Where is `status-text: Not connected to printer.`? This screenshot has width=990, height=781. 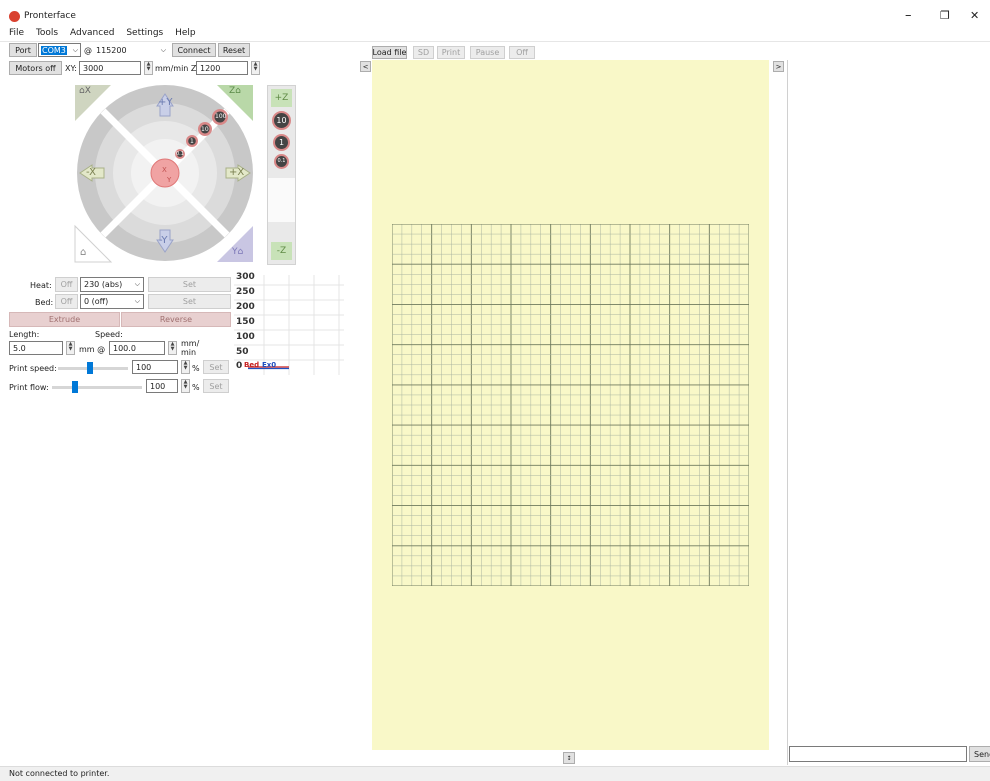
status-text: Not connected to printer. is located at coordinates (59, 773).